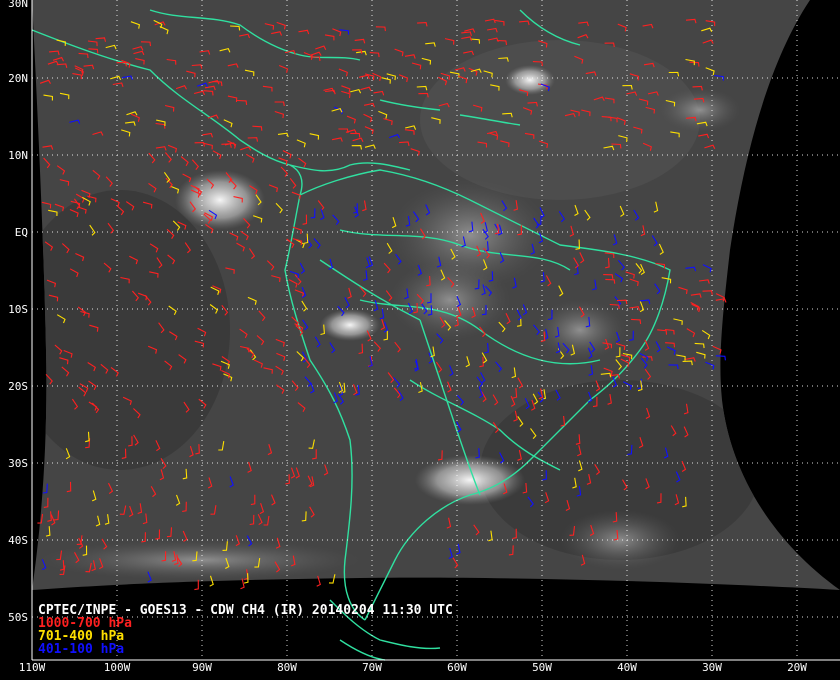 This screenshot has height=680, width=840. Describe the element at coordinates (21, 232) in the screenshot. I see `lat-label-eq: EQ` at that location.